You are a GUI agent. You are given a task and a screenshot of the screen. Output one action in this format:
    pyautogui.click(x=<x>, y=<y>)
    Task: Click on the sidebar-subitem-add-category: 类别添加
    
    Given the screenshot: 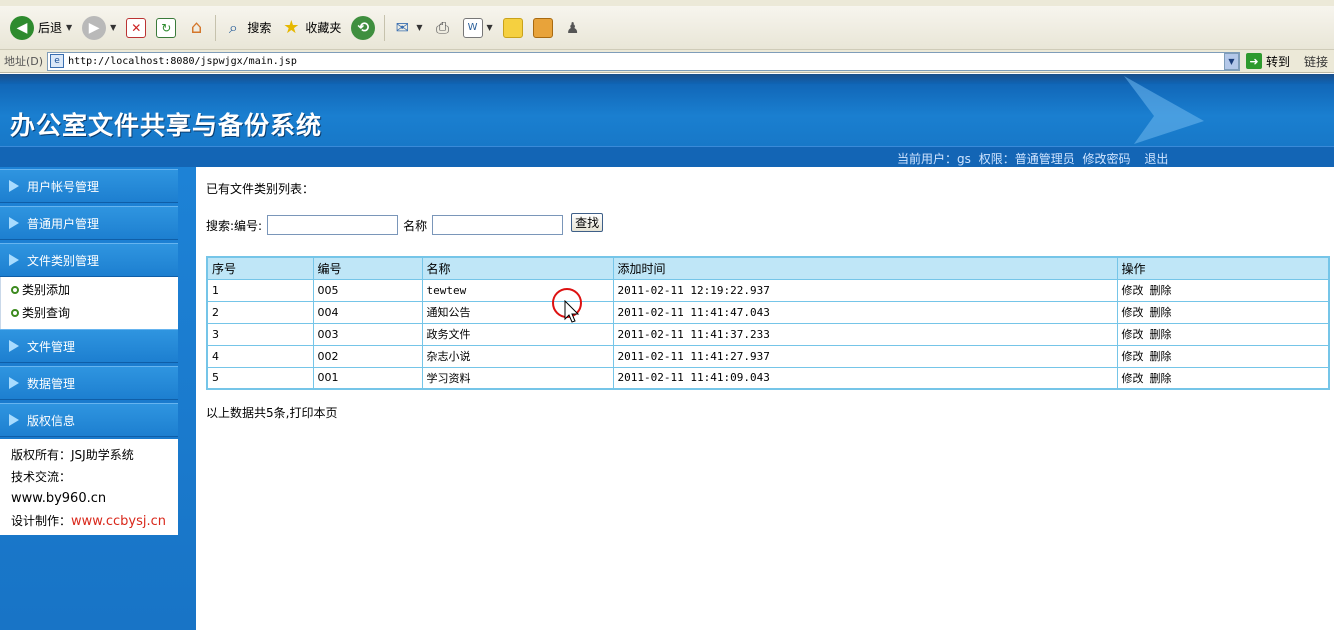 What is the action you would take?
    pyautogui.click(x=40, y=289)
    